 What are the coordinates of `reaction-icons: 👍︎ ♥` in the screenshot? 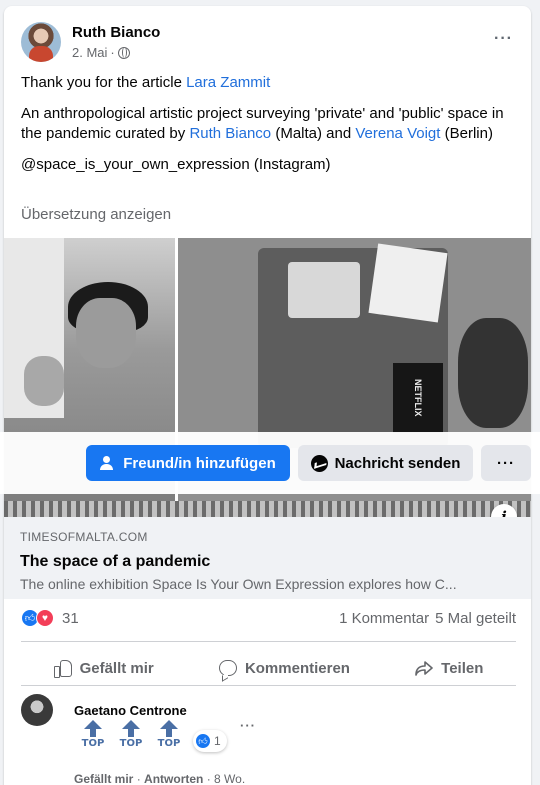 It's located at (37, 618).